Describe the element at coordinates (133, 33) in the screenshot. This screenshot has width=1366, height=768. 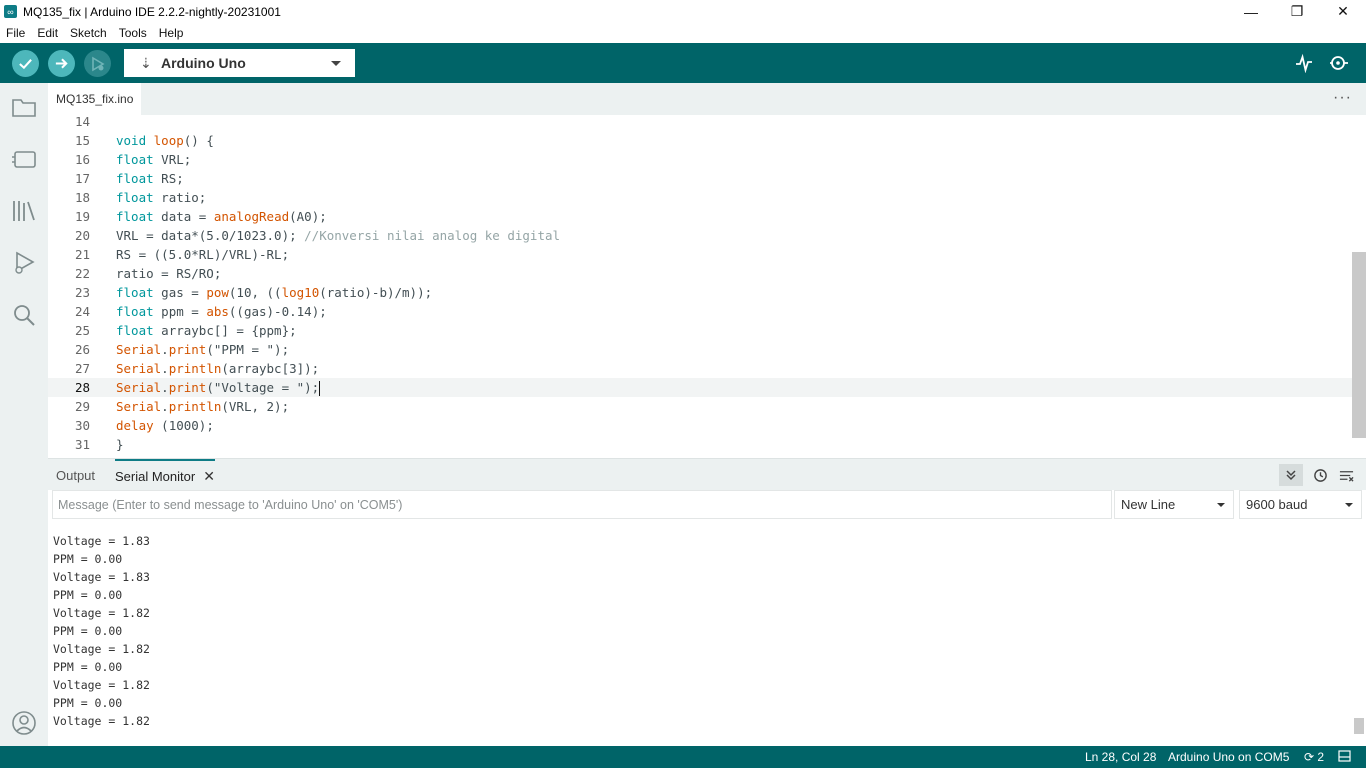
I see `menu-tools: Tools` at that location.